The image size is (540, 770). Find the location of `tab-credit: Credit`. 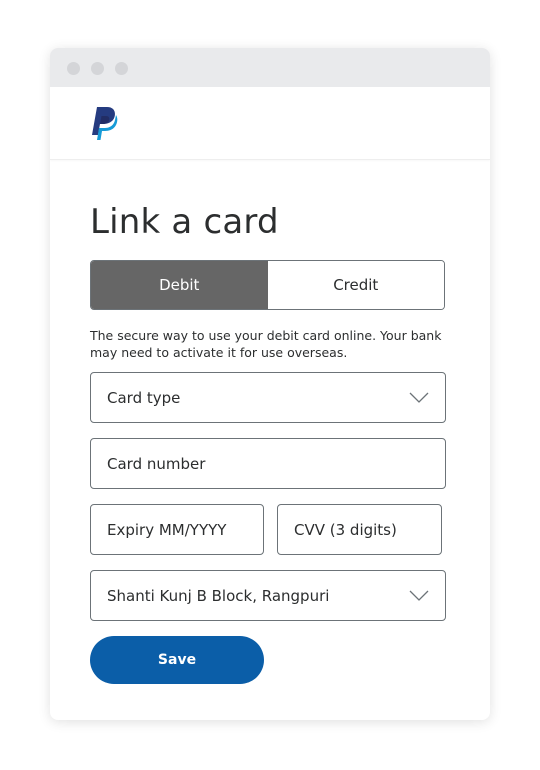

tab-credit: Credit is located at coordinates (355, 285).